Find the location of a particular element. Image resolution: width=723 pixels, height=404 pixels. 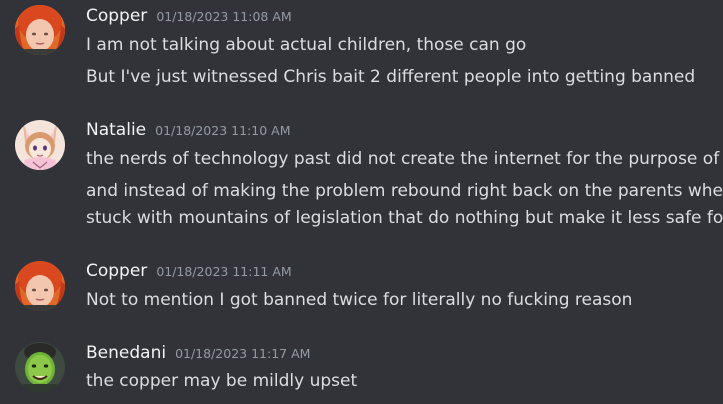

username: Natalie is located at coordinates (116, 130).